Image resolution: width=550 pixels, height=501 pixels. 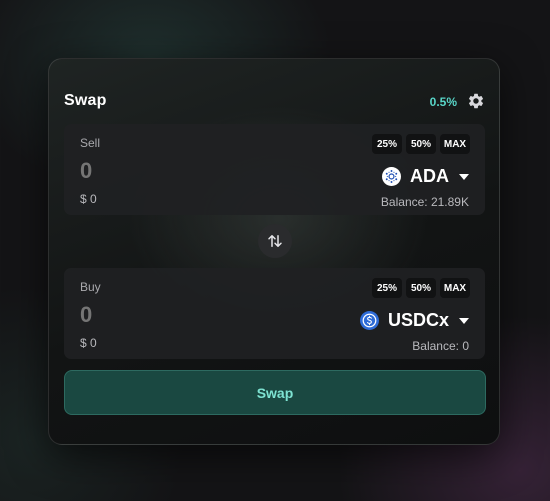 I want to click on buy-50-percent-button: 50%, so click(x=421, y=288).